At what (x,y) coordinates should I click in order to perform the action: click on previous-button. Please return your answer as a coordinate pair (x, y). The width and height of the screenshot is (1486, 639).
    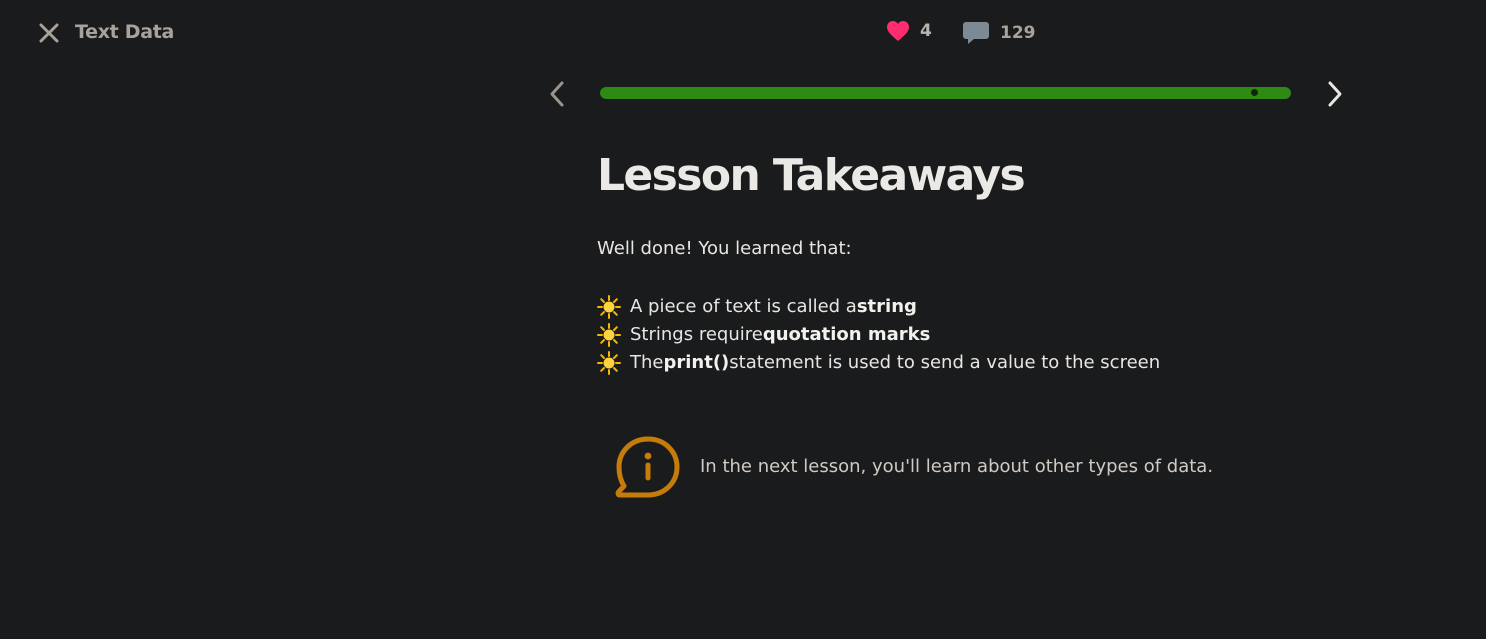
    Looking at the image, I should click on (557, 94).